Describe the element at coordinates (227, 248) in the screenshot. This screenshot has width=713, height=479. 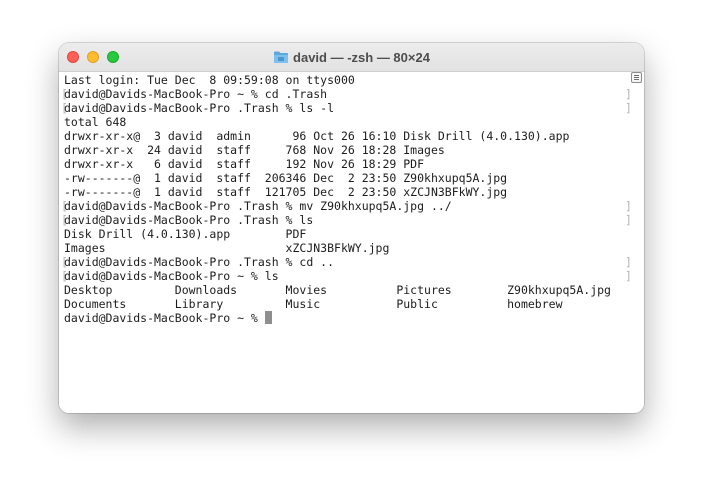
I see `line-text: Images xZCJN3BFkWY.jpg` at that location.